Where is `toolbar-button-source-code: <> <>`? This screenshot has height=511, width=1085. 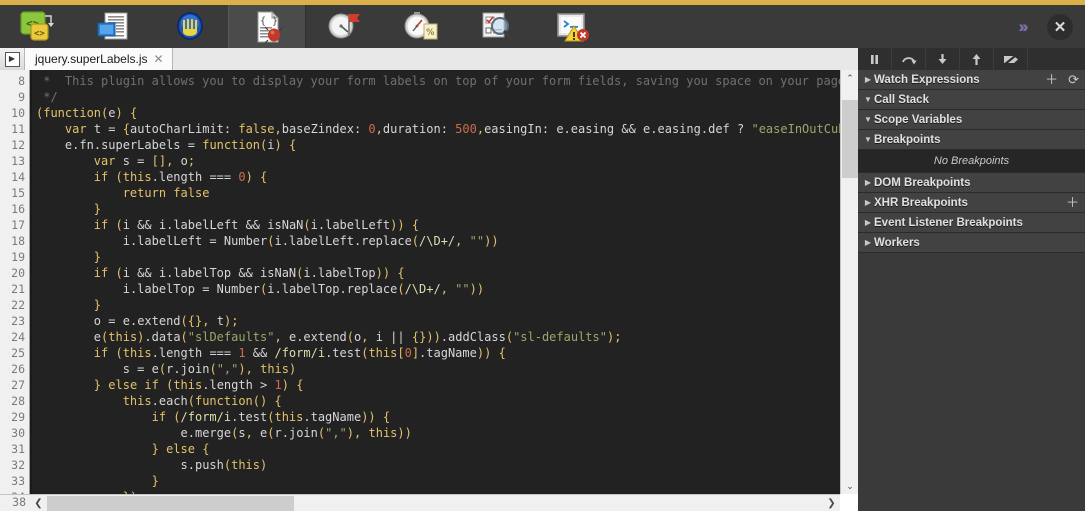 toolbar-button-source-code: <> <> is located at coordinates (38, 26).